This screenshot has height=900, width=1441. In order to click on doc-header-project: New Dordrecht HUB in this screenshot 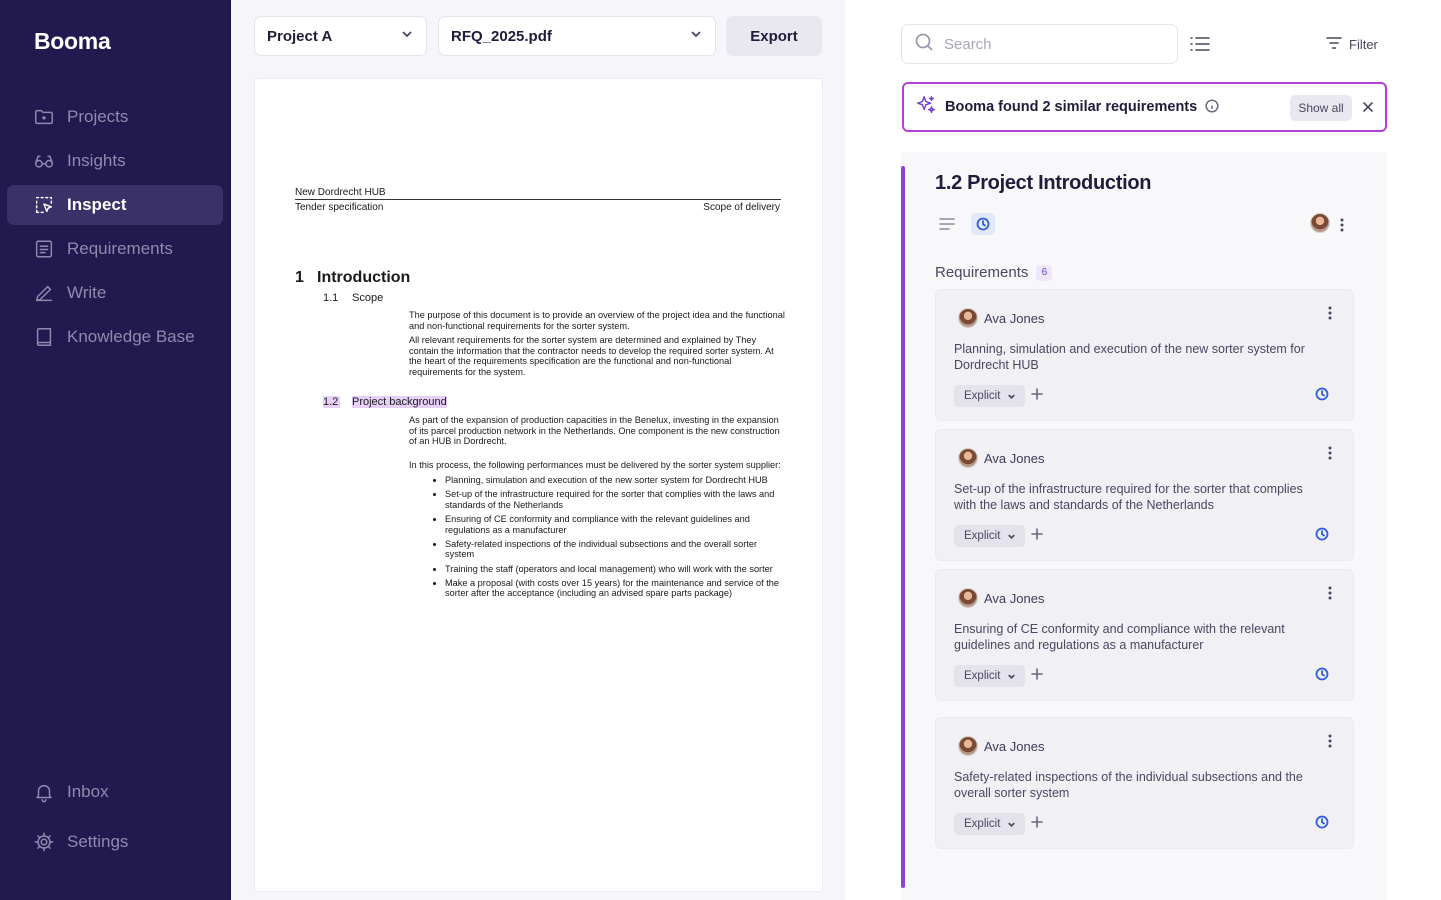, I will do `click(340, 192)`.